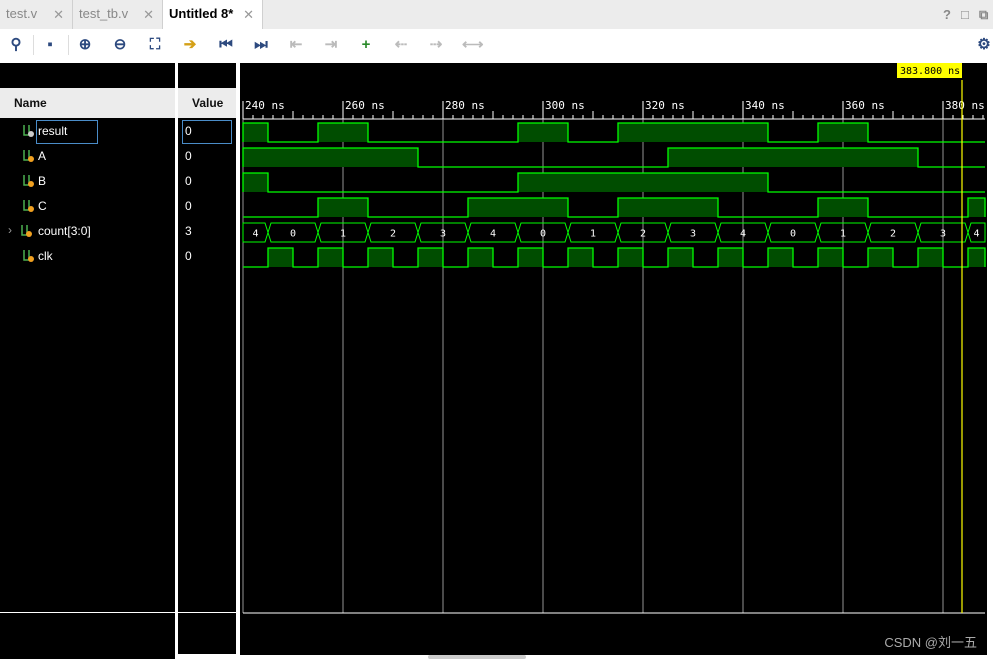 This screenshot has width=993, height=659. I want to click on ruler-label: 260 ns, so click(365, 105).